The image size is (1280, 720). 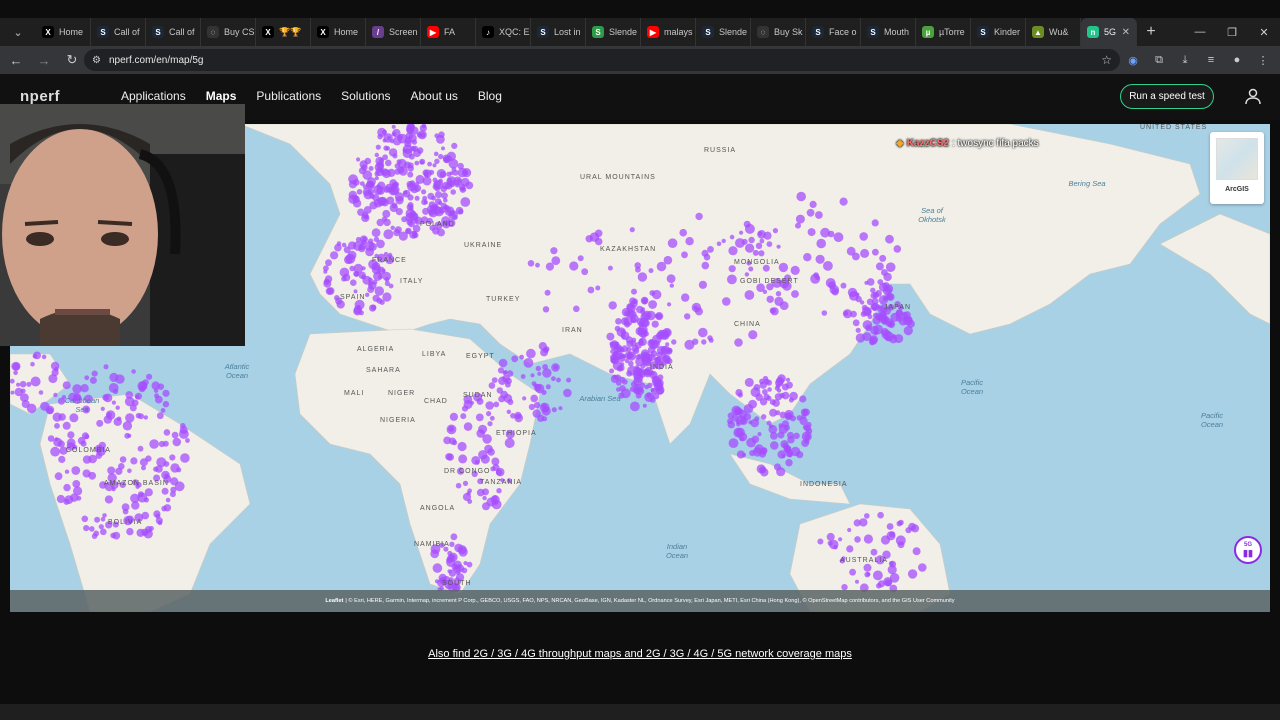 I want to click on minimize-icon: —, so click(x=1200, y=32).